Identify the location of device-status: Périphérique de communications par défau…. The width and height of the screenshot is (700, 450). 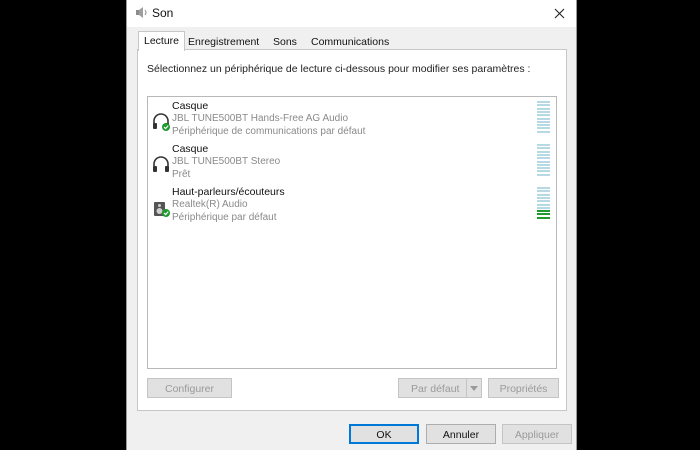
(269, 131).